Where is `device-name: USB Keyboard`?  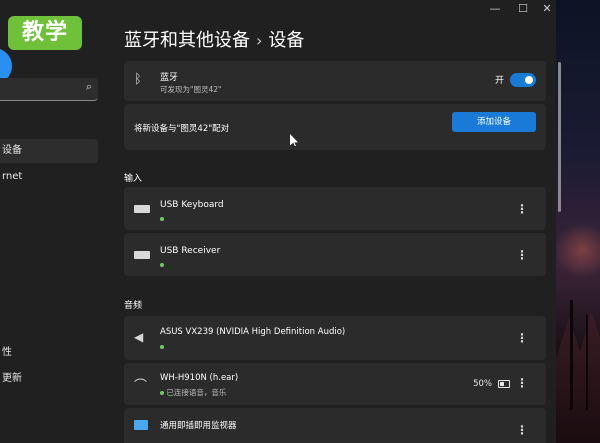
device-name: USB Keyboard is located at coordinates (192, 205).